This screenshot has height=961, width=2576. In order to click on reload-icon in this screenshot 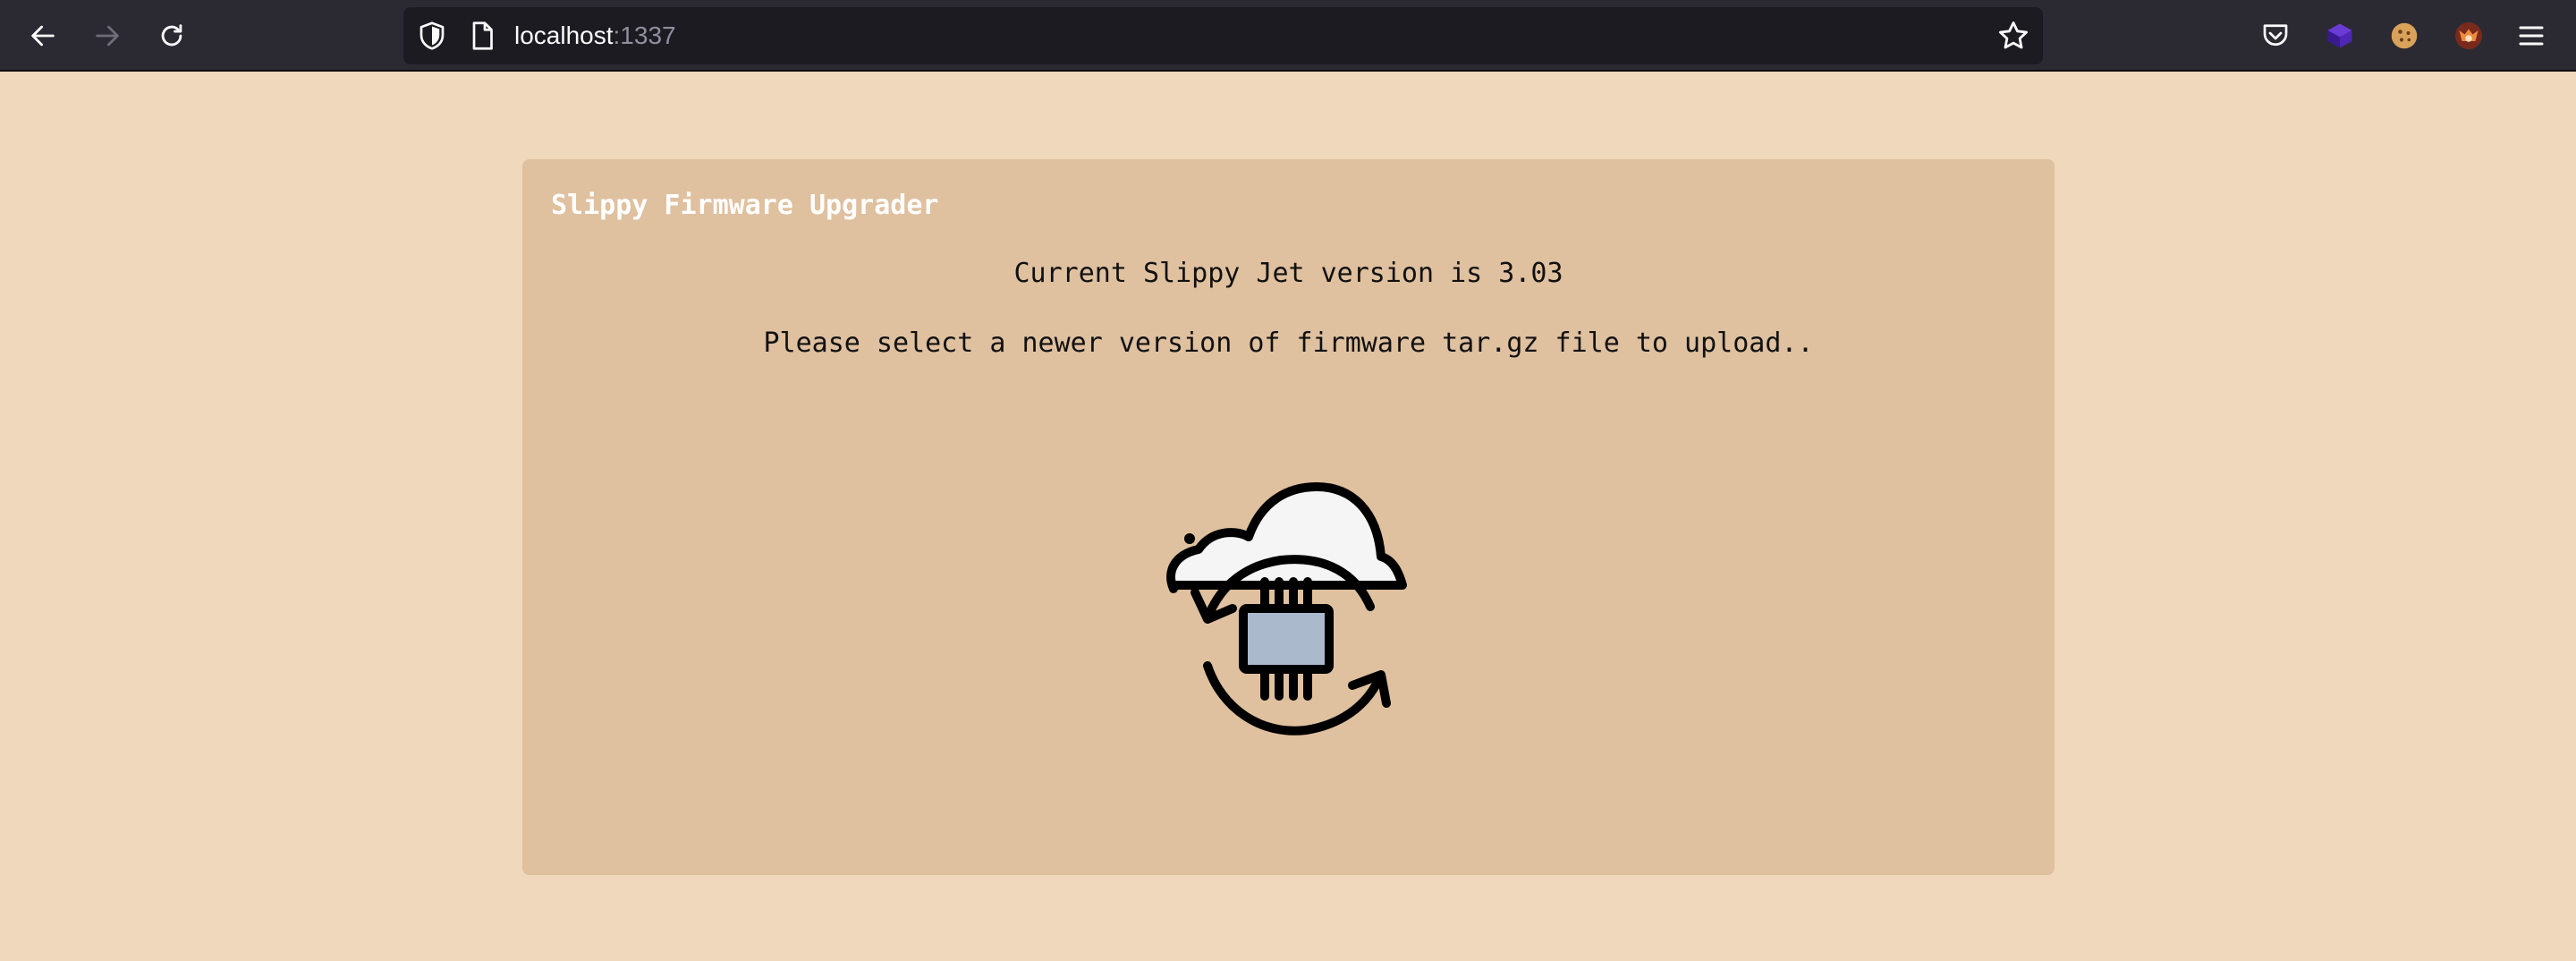, I will do `click(171, 35)`.